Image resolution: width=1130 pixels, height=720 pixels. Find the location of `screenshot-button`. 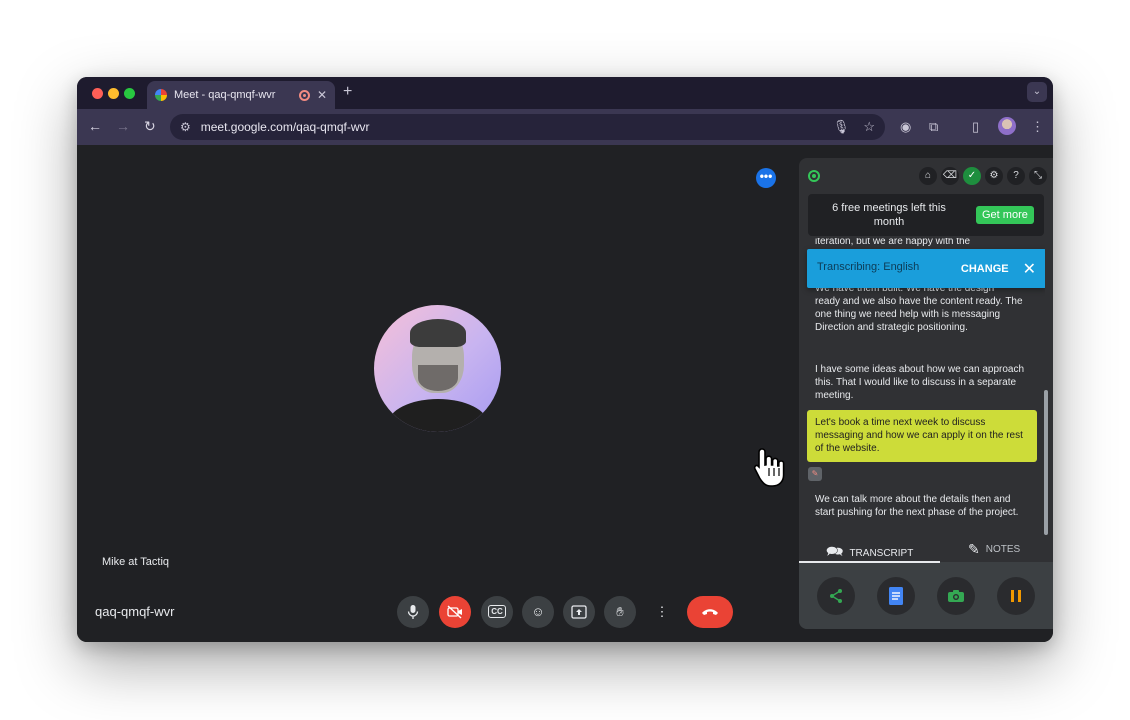

screenshot-button is located at coordinates (956, 596).